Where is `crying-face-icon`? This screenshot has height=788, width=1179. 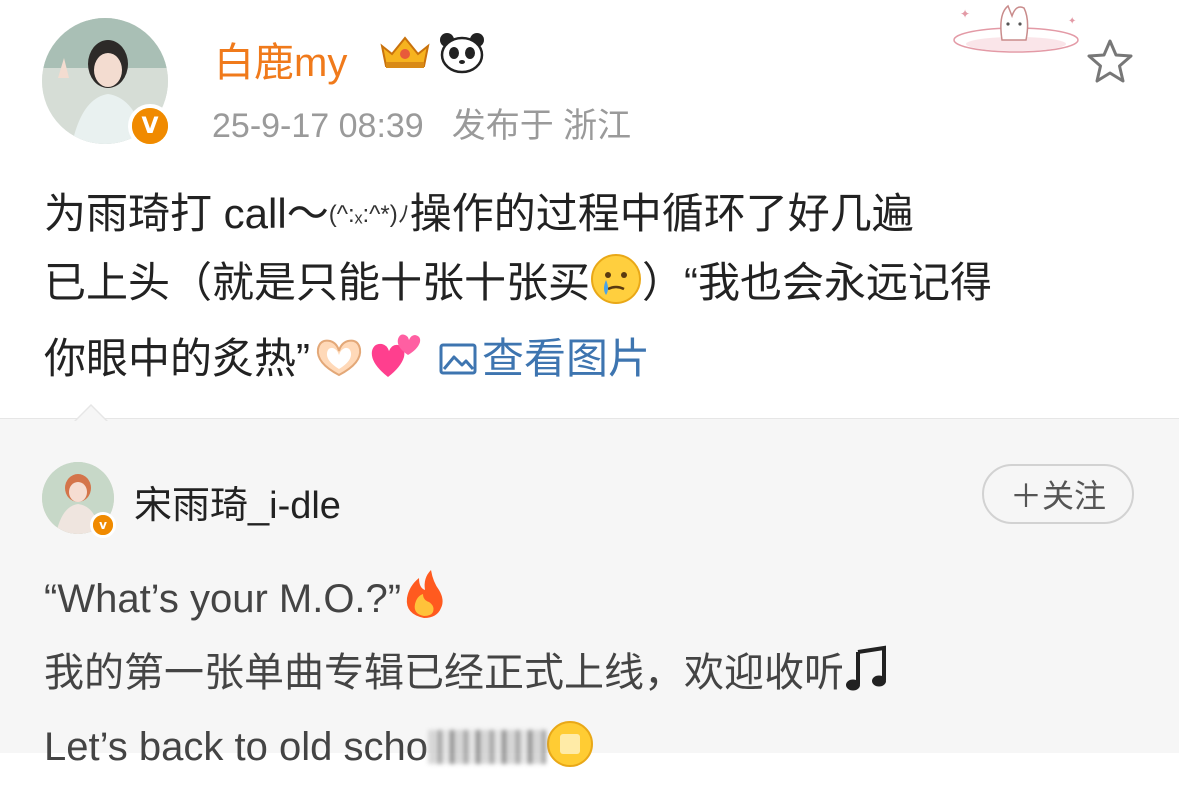
crying-face-icon is located at coordinates (616, 289).